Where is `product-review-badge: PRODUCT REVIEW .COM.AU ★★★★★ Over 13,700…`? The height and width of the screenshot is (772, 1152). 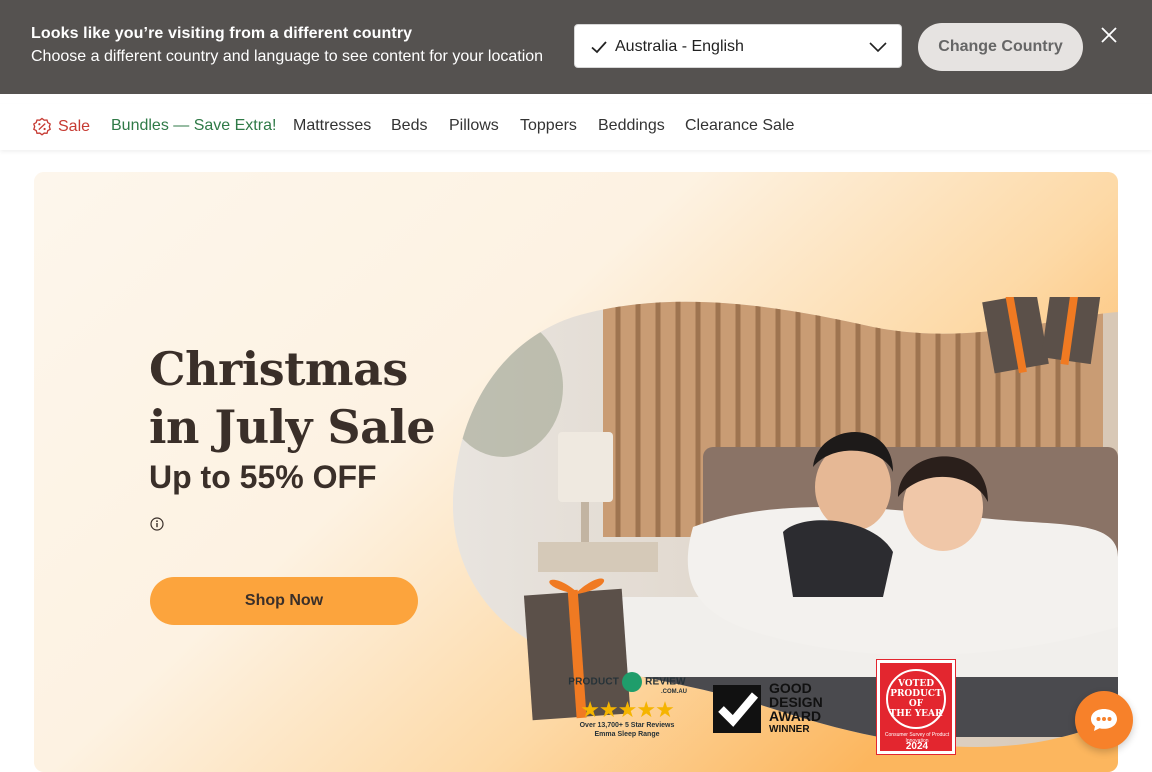
product-review-badge: PRODUCT REVIEW .COM.AU ★★★★★ Over 13,700… is located at coordinates (627, 709).